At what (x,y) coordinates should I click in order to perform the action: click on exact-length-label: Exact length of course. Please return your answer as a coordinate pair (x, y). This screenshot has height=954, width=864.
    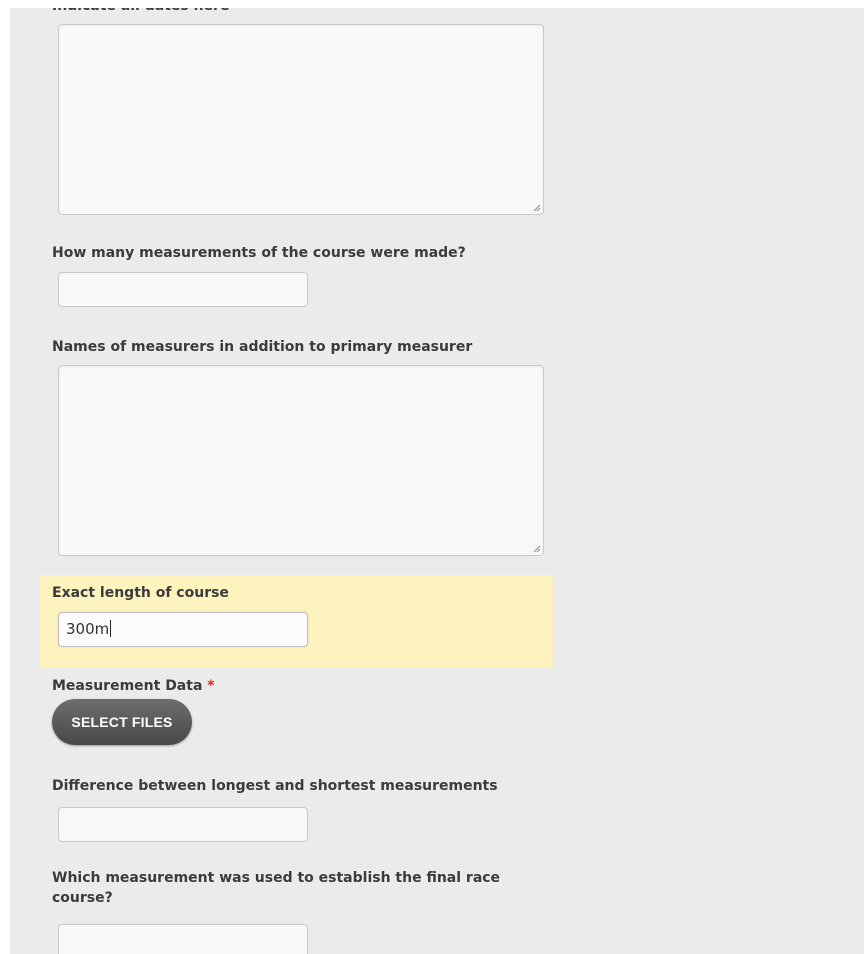
    Looking at the image, I should click on (140, 593).